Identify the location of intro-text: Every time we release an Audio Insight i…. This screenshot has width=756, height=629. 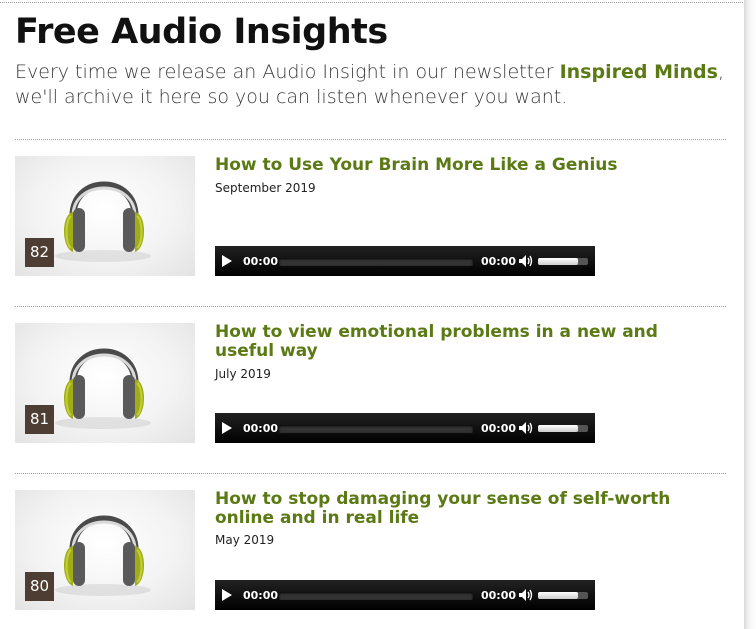
(372, 85).